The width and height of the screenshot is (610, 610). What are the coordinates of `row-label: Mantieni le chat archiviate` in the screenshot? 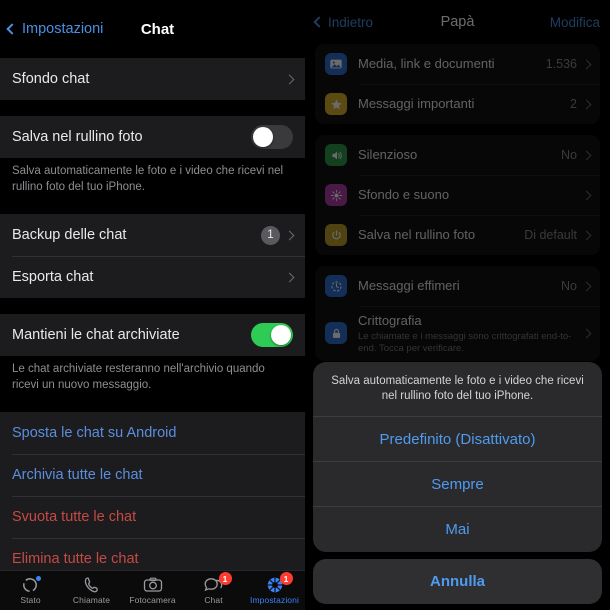 It's located at (96, 335).